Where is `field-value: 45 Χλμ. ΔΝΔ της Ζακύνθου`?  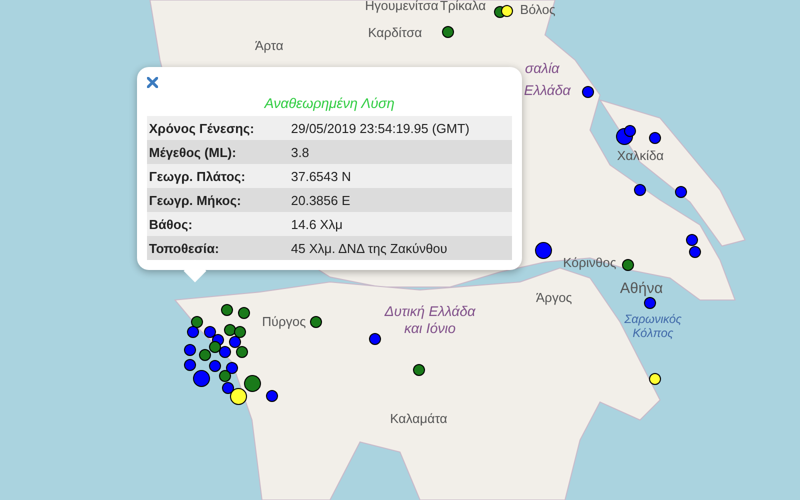
field-value: 45 Χλμ. ΔΝΔ της Ζακύνθου is located at coordinates (369, 249).